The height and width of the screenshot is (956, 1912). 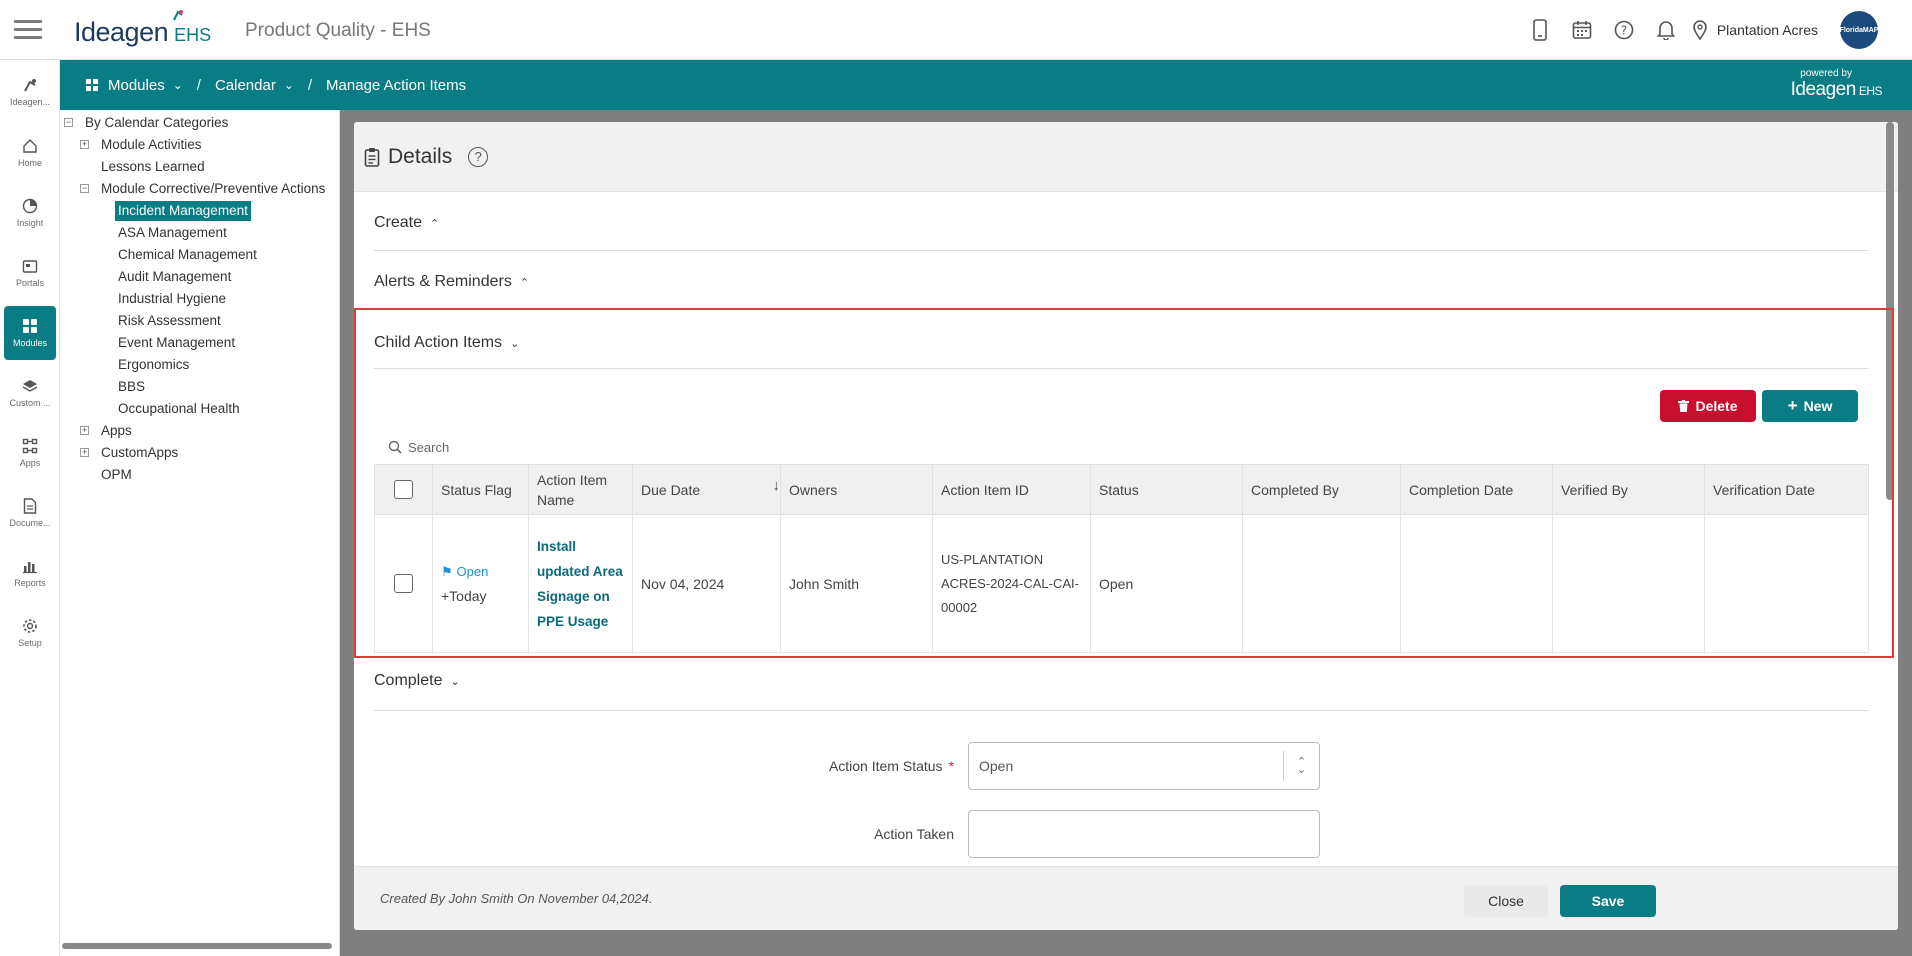 I want to click on new-label: New, so click(x=1818, y=406).